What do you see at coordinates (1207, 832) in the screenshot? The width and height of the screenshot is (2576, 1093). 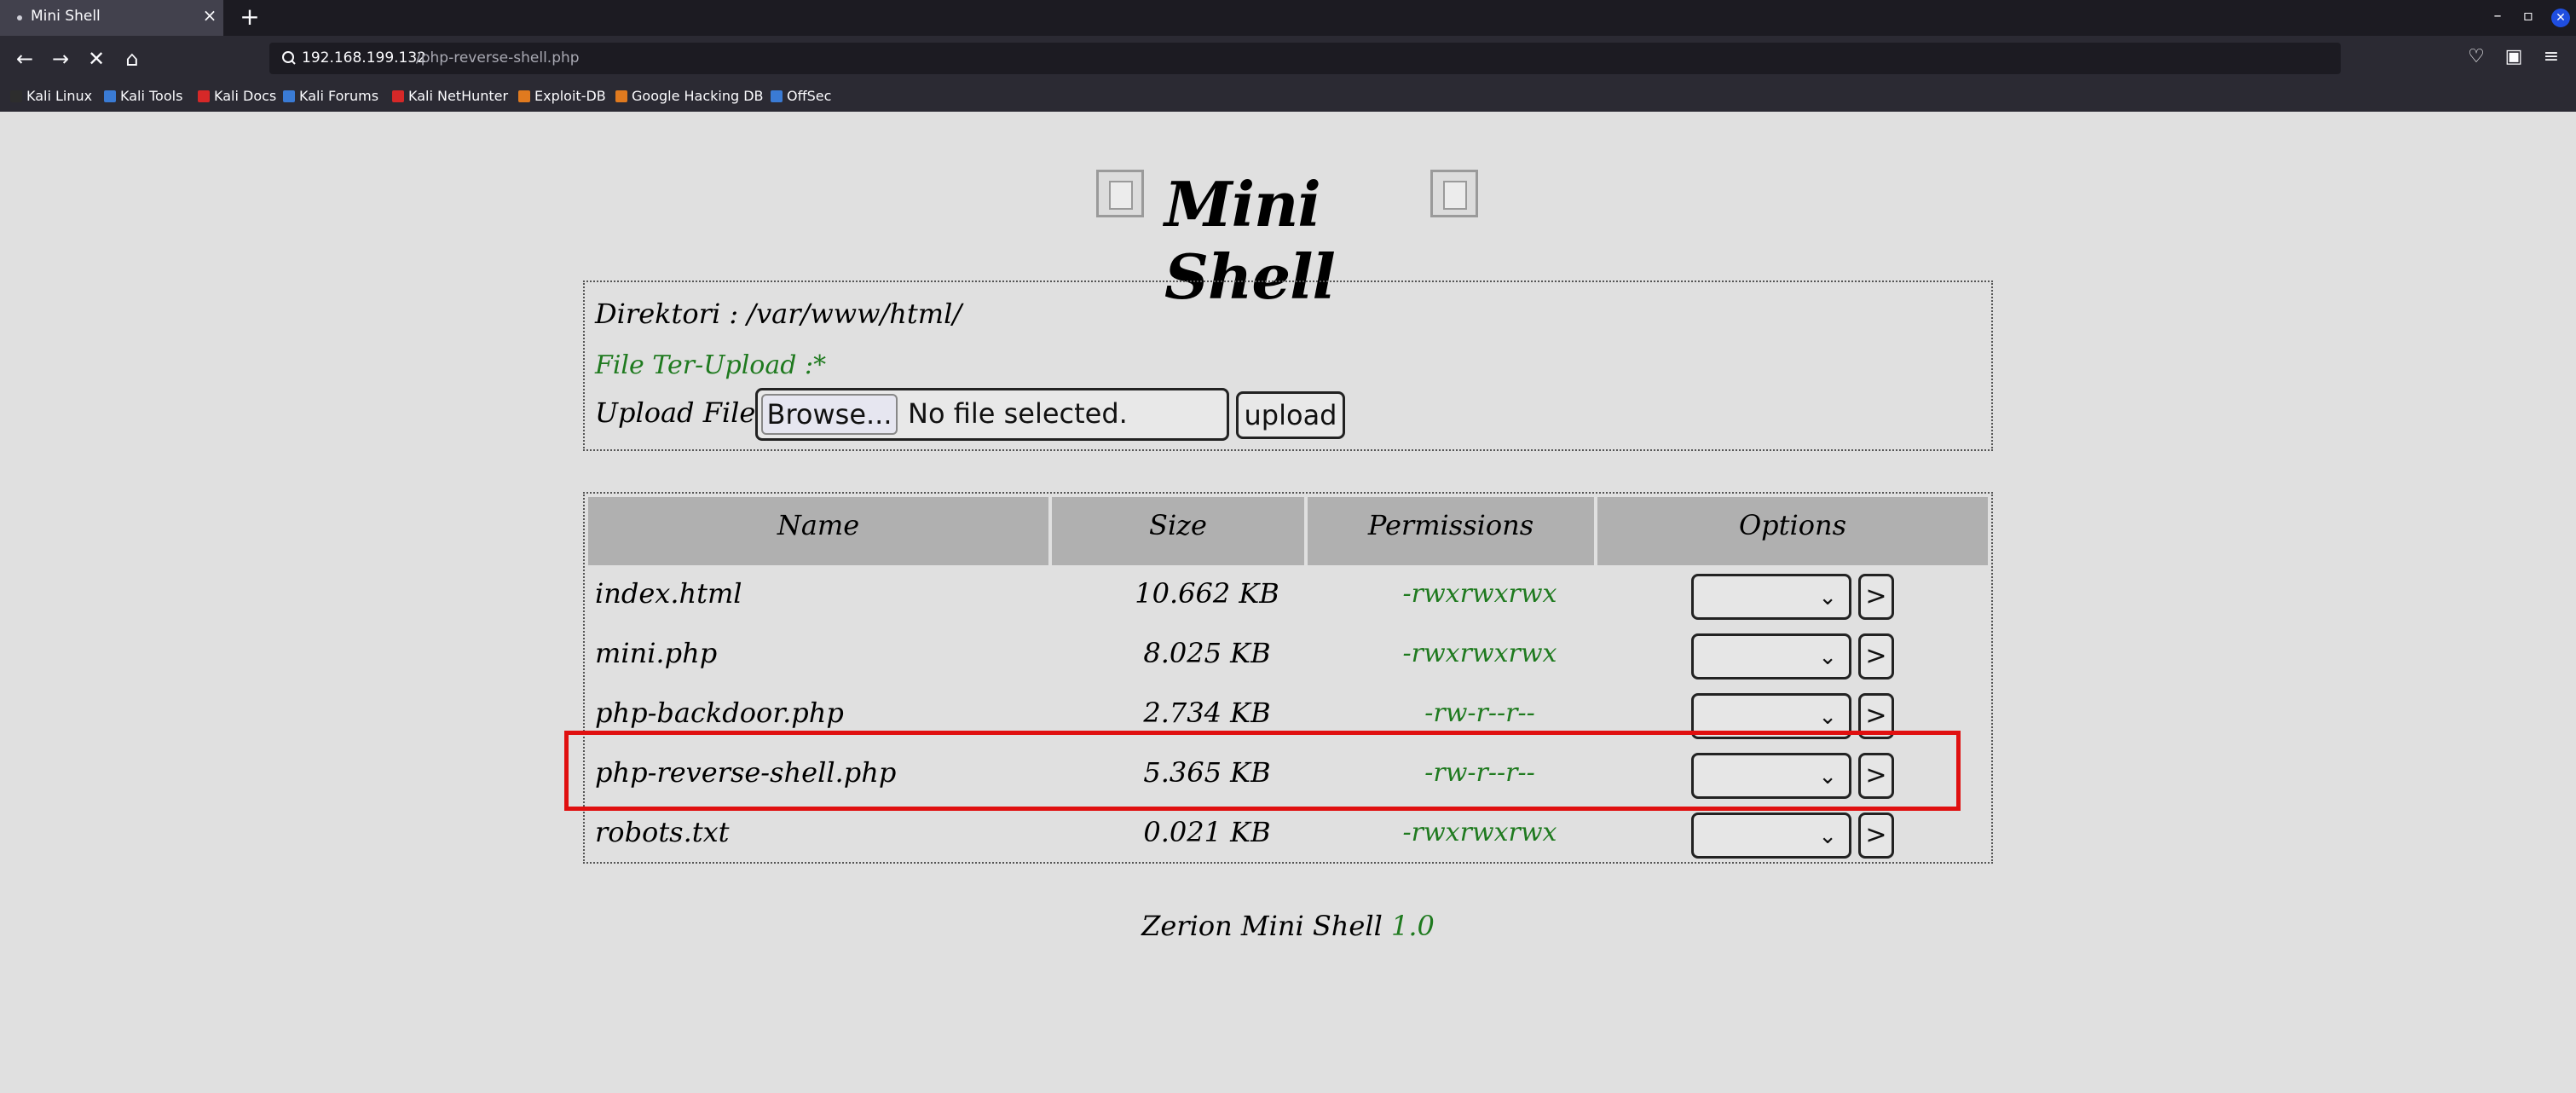 I see `file-size: 0.021 KB` at bounding box center [1207, 832].